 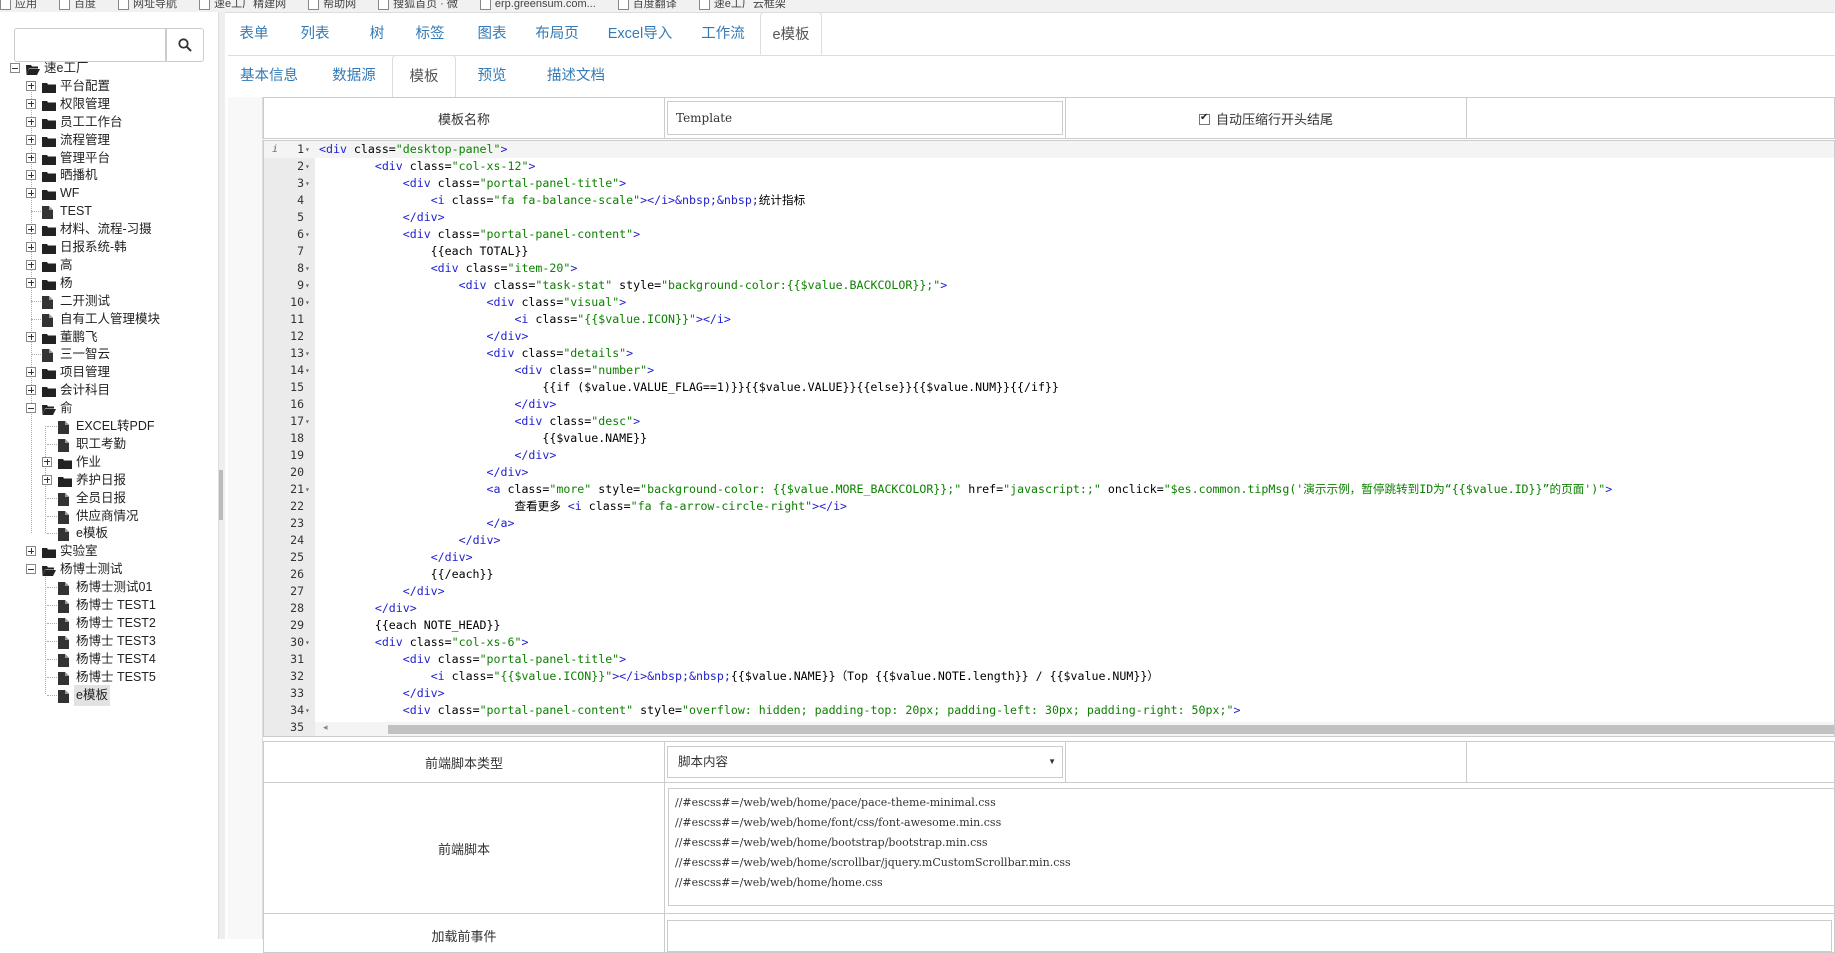 I want to click on auto-compress-option: 自动压缩行开头结尾, so click(x=1266, y=118).